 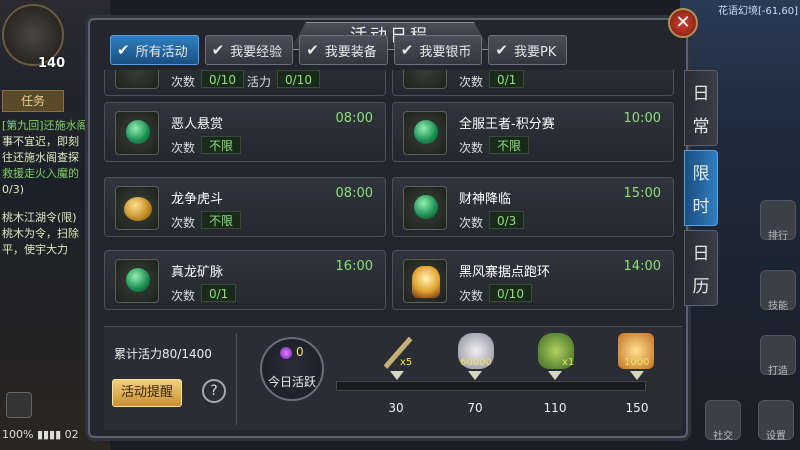 What do you see at coordinates (40, 141) in the screenshot?
I see `quest-line: 事不宜迟，即刻` at bounding box center [40, 141].